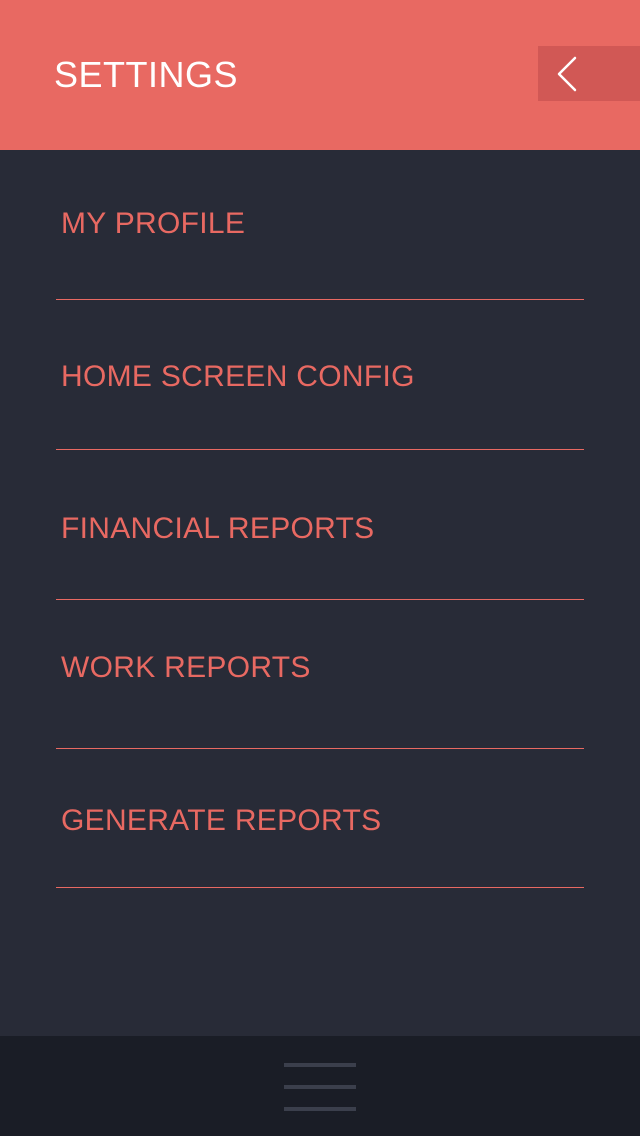 Image resolution: width=640 pixels, height=1136 pixels. Describe the element at coordinates (153, 223) in the screenshot. I see `menu-item-label: MY PROFILE` at that location.